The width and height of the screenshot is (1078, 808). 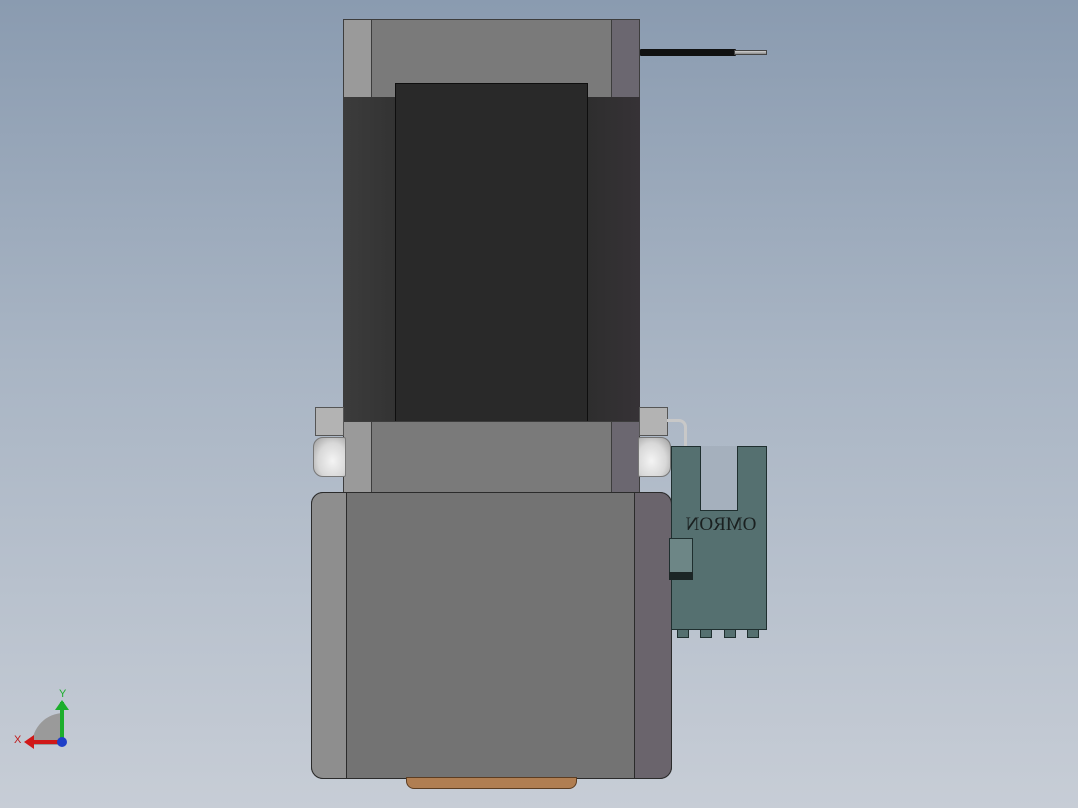 What do you see at coordinates (625, 58) in the screenshot?
I see `motor-rear-plate-right-face` at bounding box center [625, 58].